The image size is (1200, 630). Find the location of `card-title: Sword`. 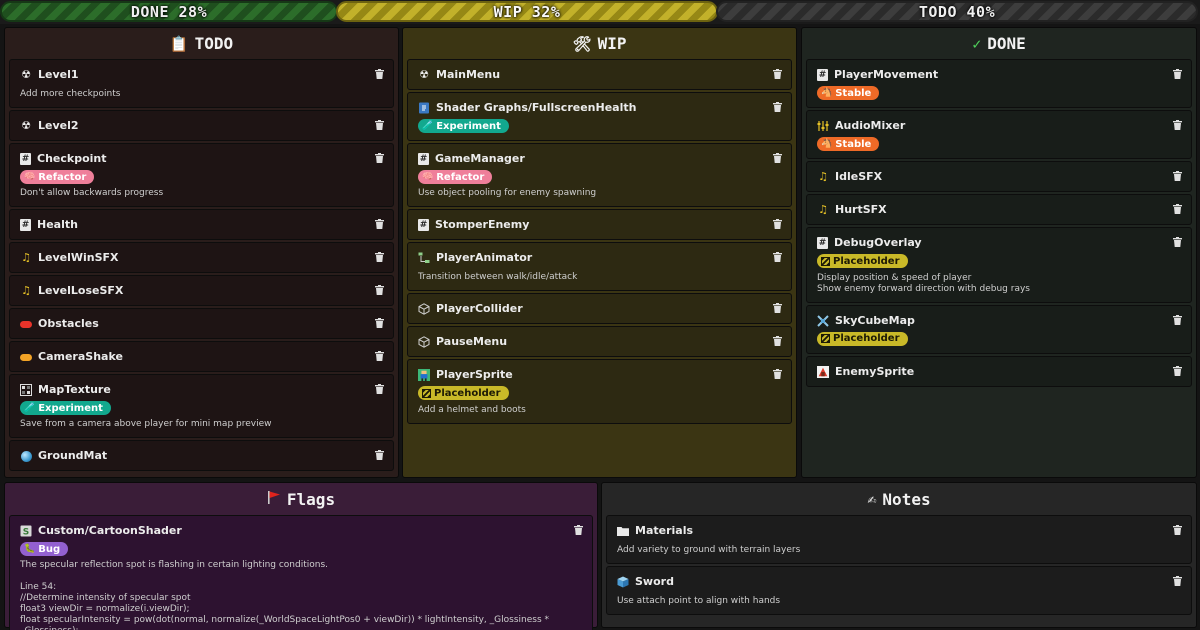

card-title: Sword is located at coordinates (654, 581).